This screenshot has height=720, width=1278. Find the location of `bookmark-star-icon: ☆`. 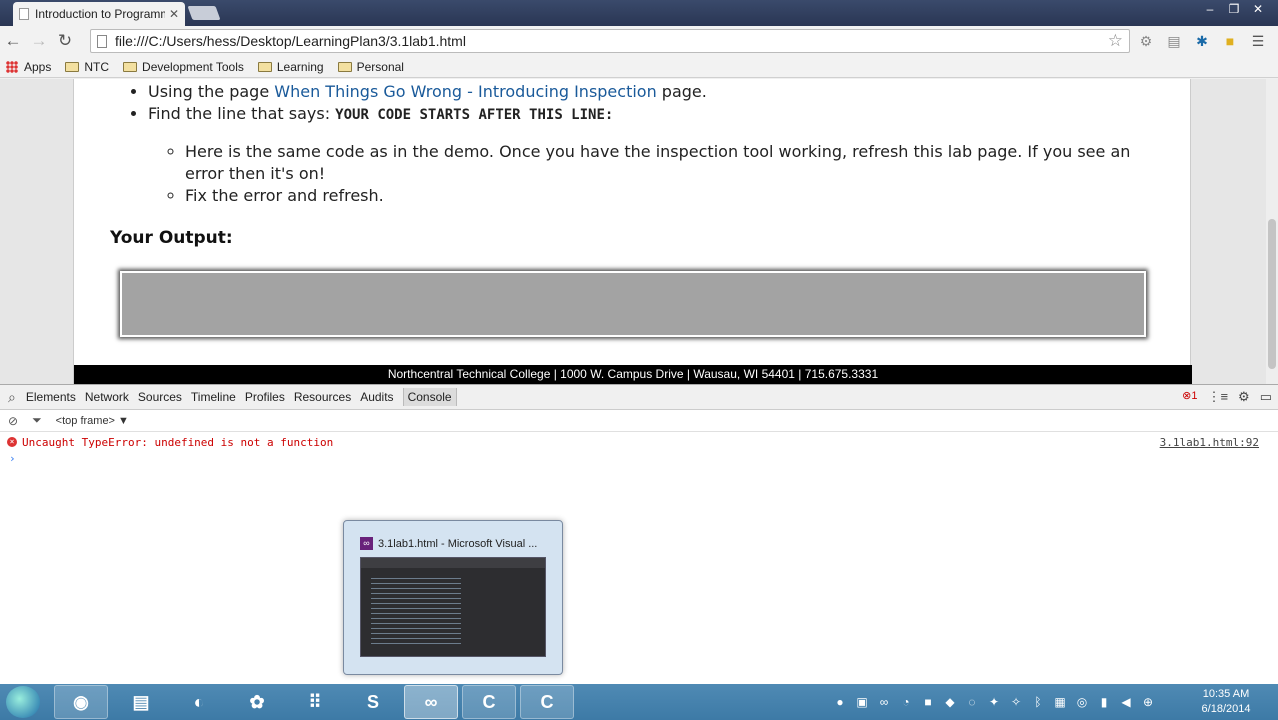

bookmark-star-icon: ☆ is located at coordinates (1115, 41).